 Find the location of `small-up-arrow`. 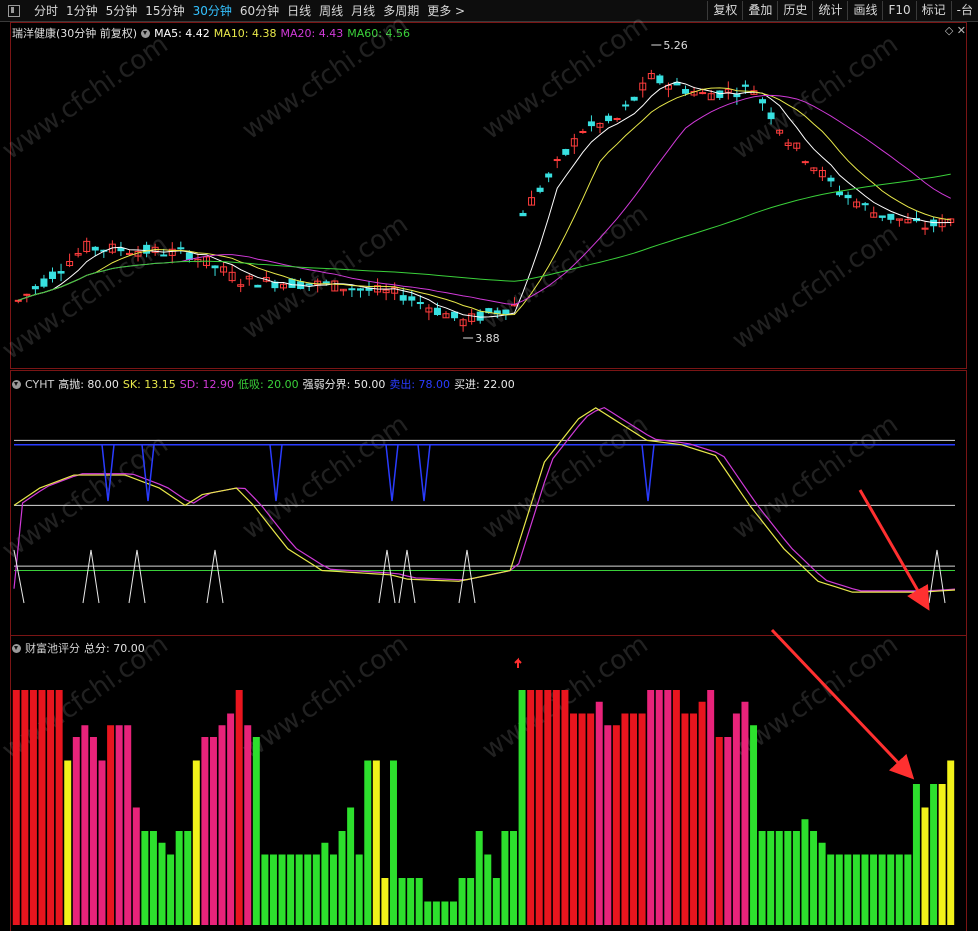

small-up-arrow is located at coordinates (518, 662).